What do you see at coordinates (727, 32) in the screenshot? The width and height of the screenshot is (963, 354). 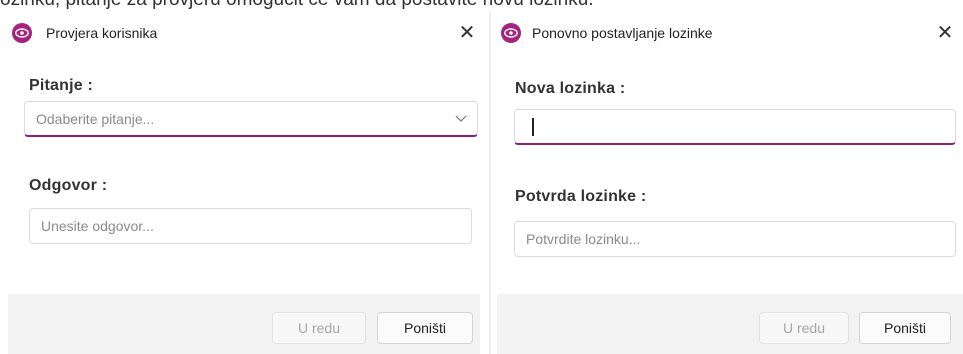 I see `title-bar: Ponovno postavljanje lozinke ✕` at bounding box center [727, 32].